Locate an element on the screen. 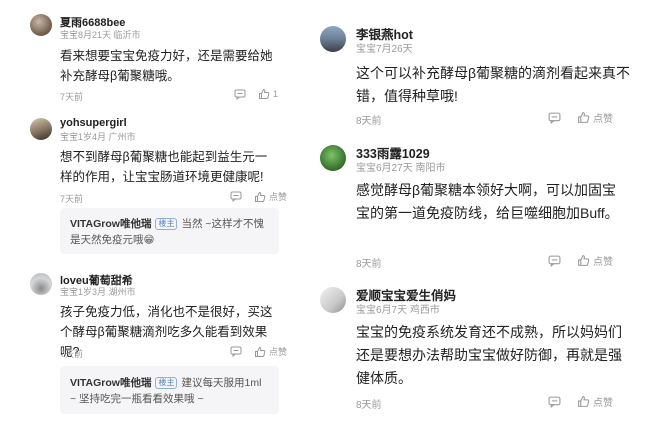 The image size is (650, 427). user-meta: 宝宝8月21天 临沂市 is located at coordinates (100, 35).